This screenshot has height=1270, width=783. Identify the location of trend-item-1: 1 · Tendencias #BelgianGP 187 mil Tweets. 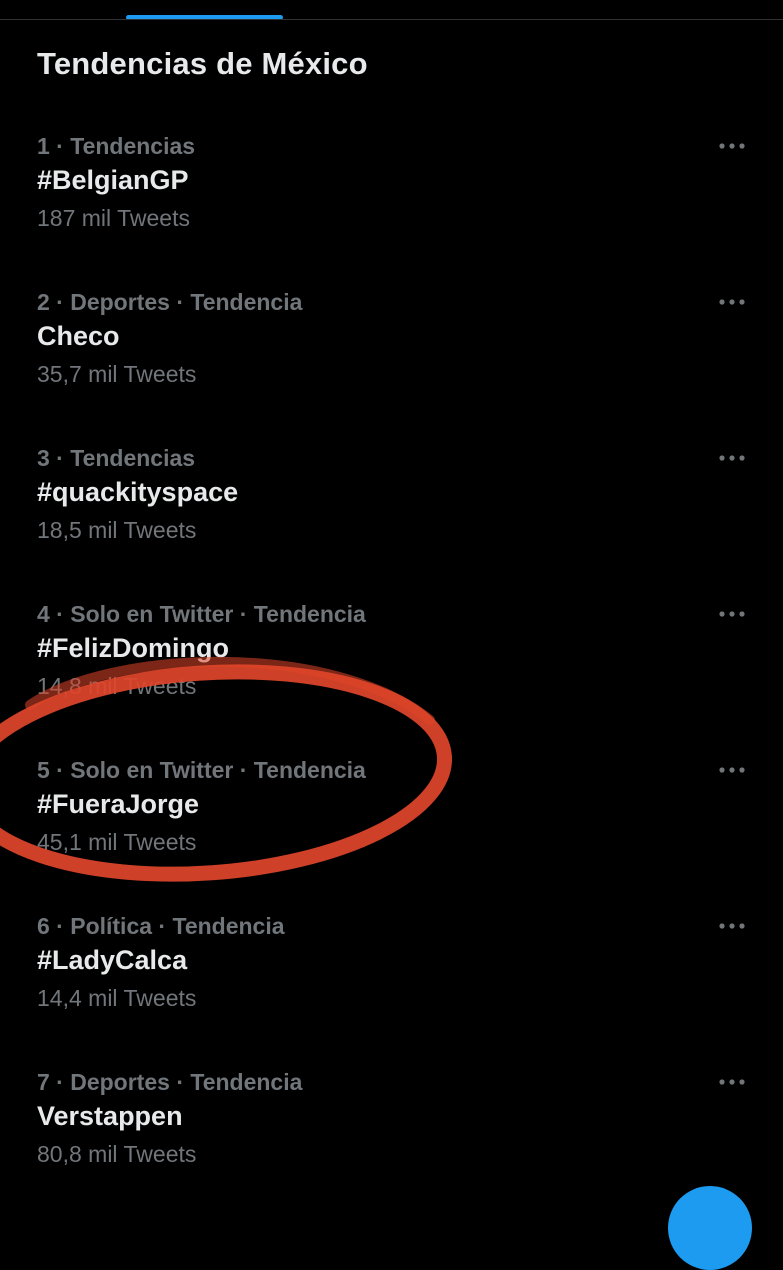
(391, 211).